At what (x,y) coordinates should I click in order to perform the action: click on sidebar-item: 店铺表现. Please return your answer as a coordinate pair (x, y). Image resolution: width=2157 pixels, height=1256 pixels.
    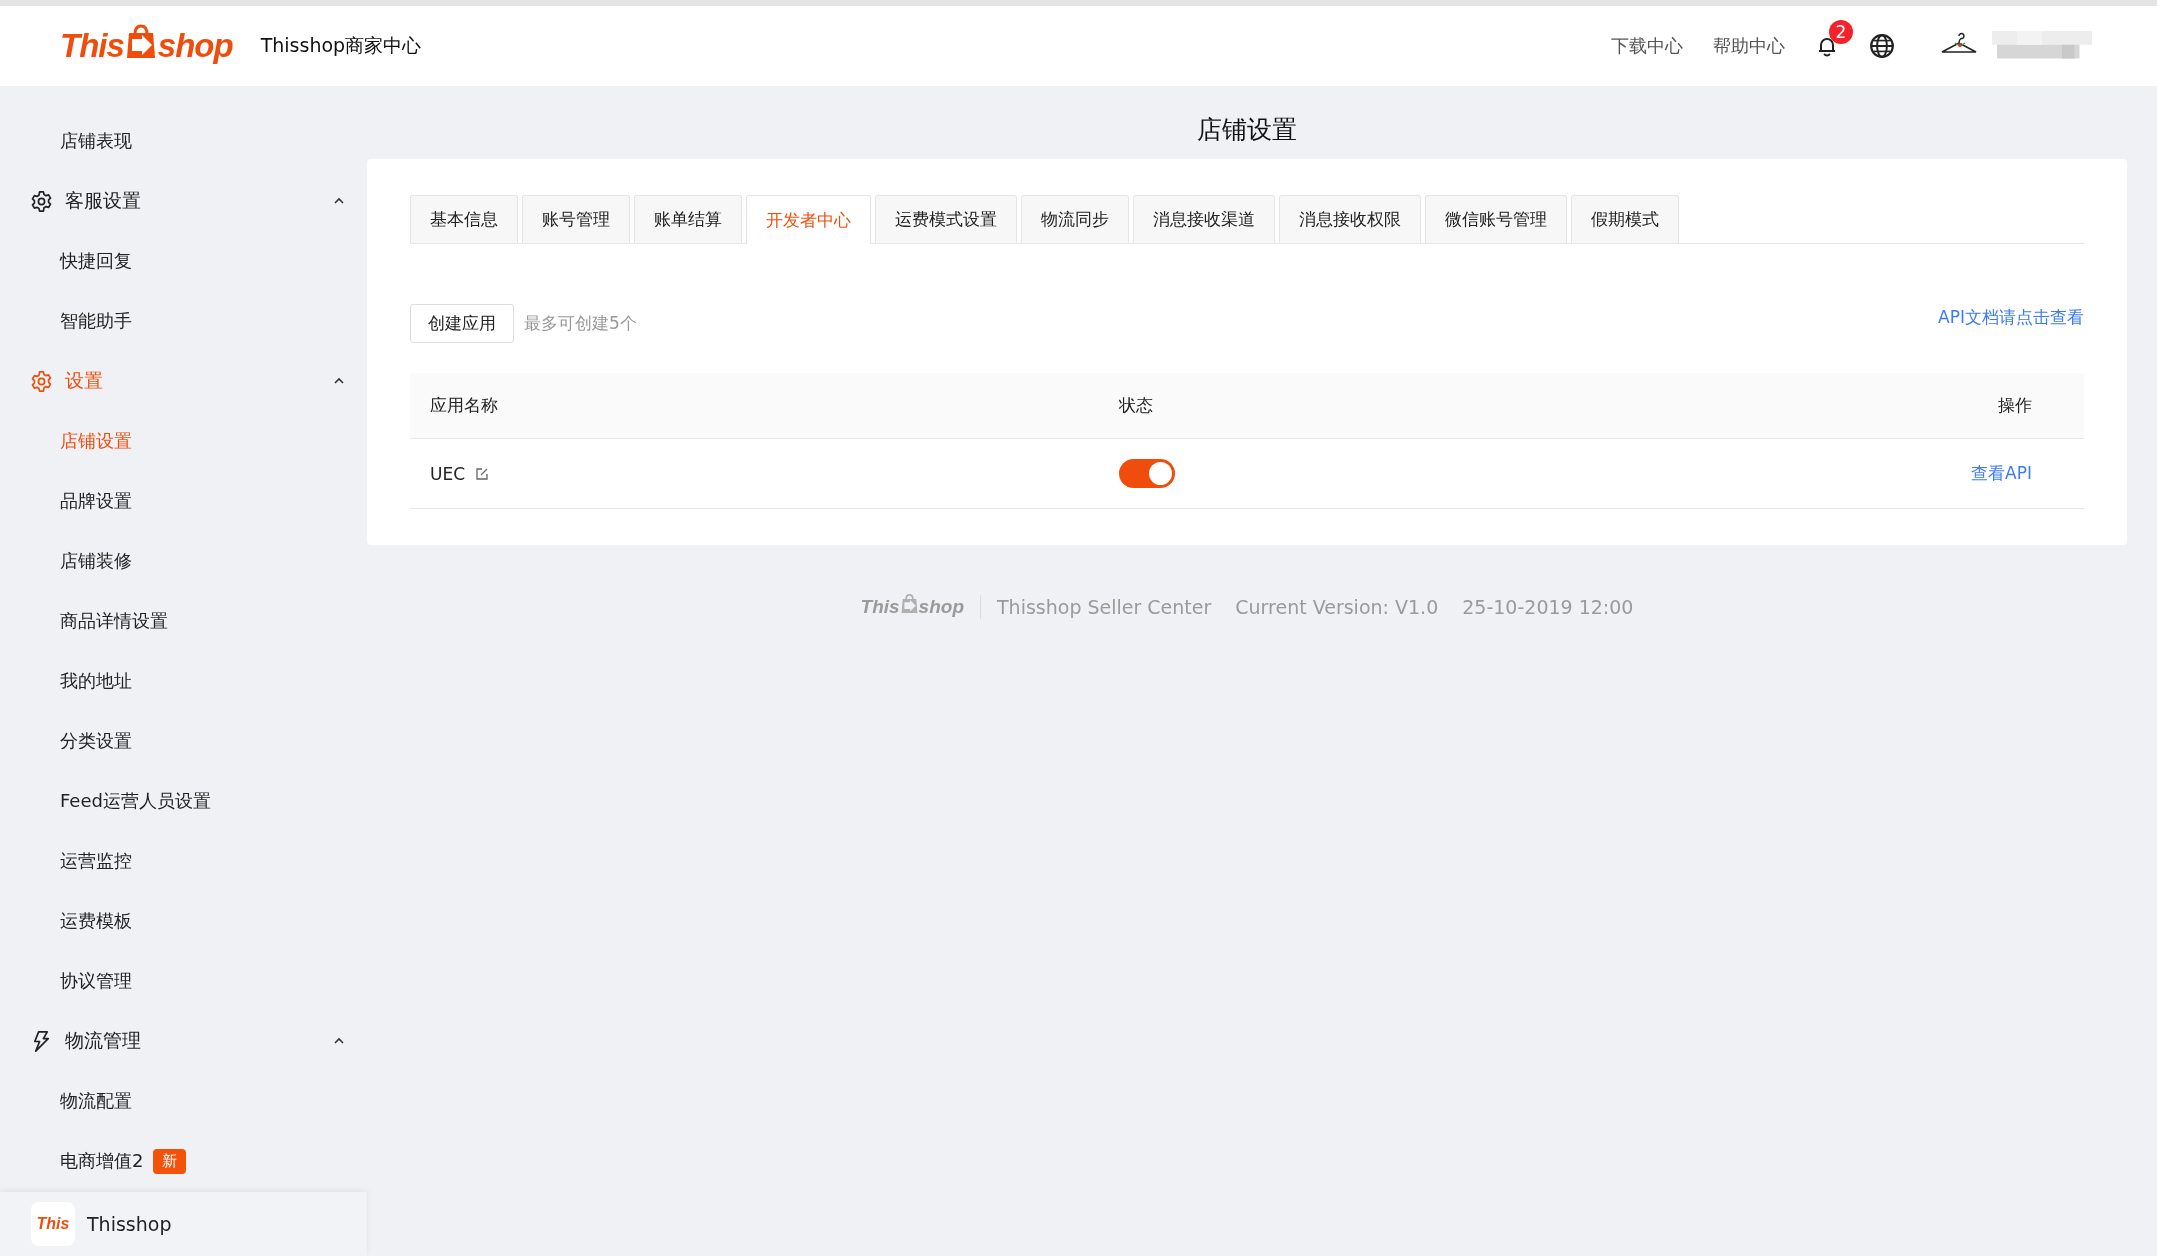
    Looking at the image, I should click on (183, 141).